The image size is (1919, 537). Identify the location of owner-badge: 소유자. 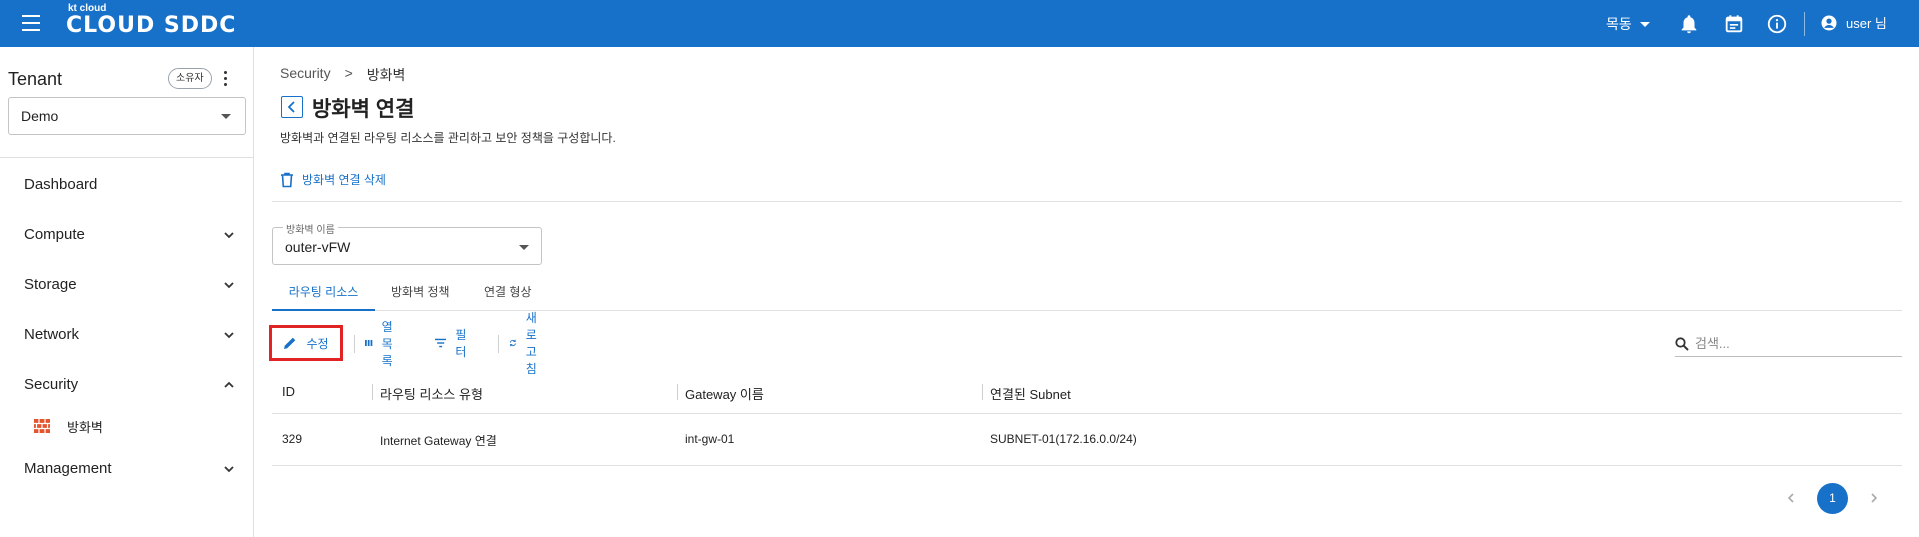
(190, 78).